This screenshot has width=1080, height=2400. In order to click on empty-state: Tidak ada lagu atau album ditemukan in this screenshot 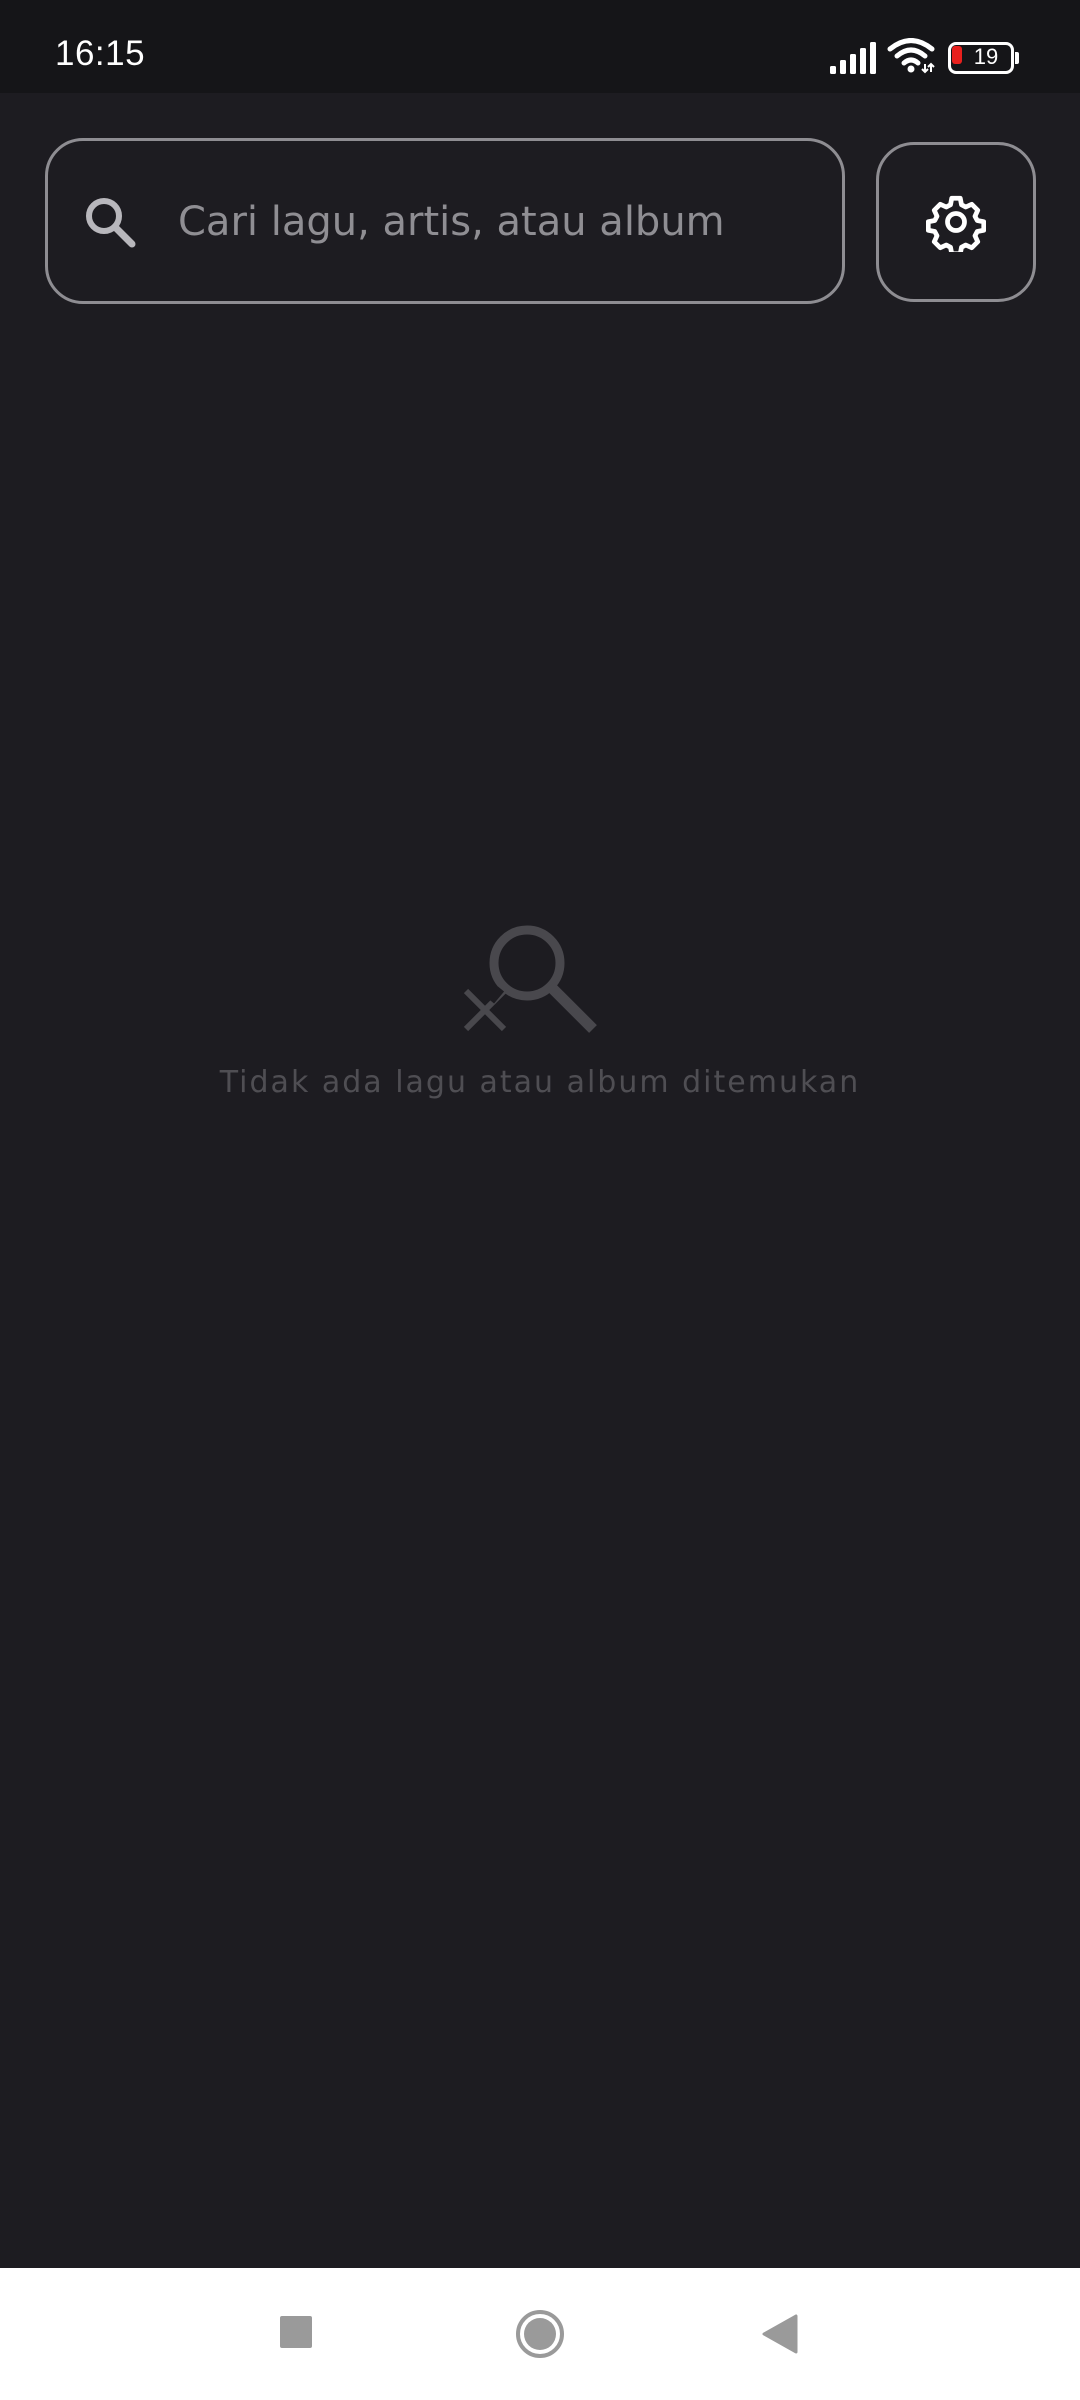, I will do `click(540, 1010)`.